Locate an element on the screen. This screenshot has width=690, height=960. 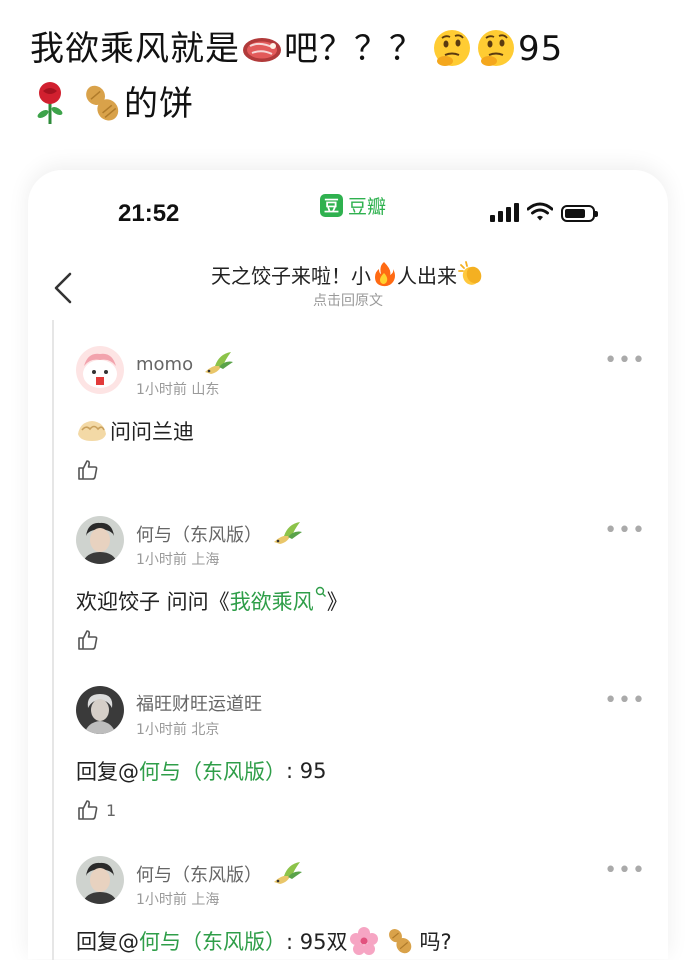
back-to-original-link: 点击回原文 is located at coordinates (348, 300).